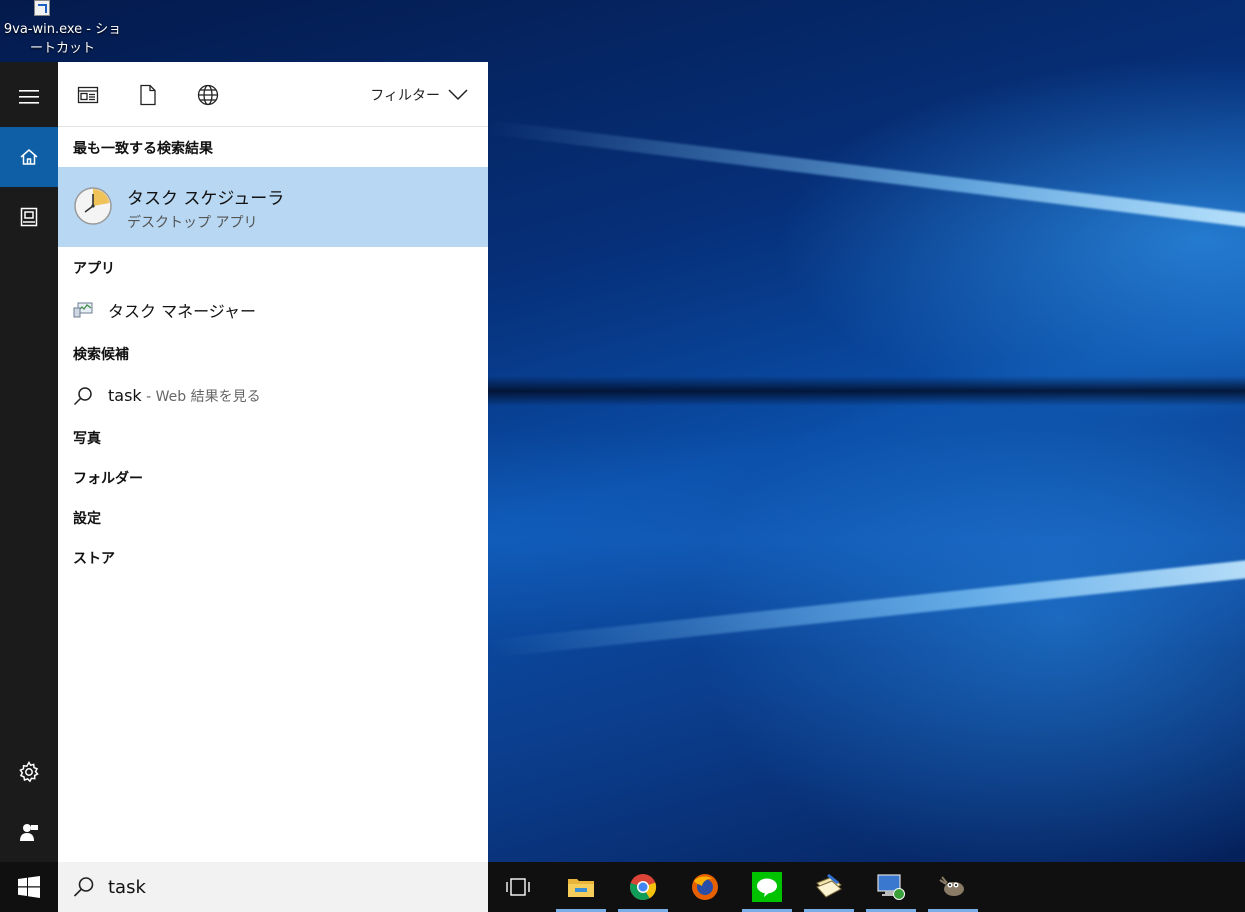 This screenshot has height=912, width=1245. I want to click on windows-logo-icon, so click(29, 887).